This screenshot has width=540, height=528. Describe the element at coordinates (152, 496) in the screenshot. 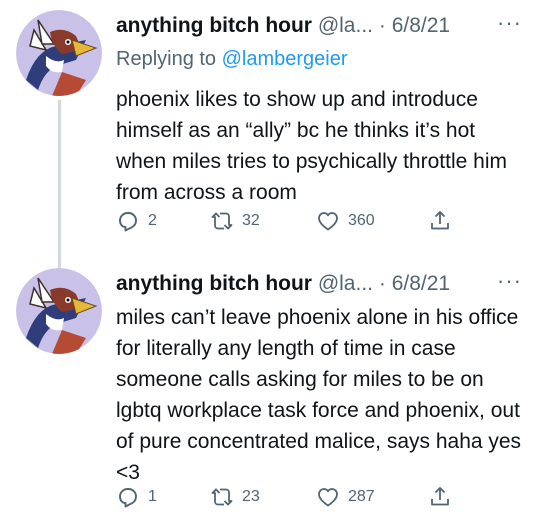

I see `reply-count: 1` at that location.